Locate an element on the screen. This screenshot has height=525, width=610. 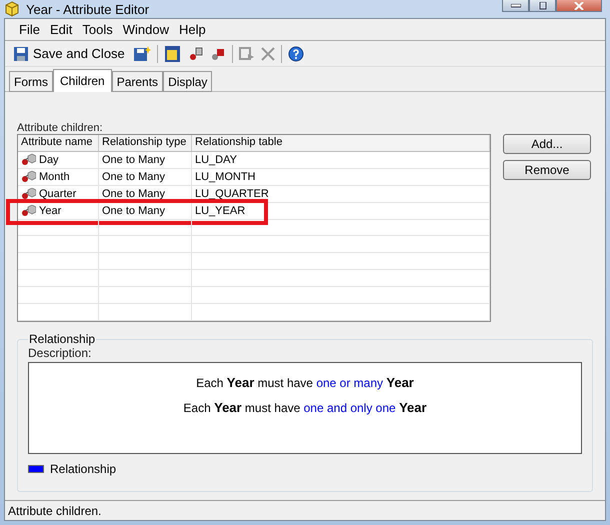
column-header: Relationship type is located at coordinates (145, 143).